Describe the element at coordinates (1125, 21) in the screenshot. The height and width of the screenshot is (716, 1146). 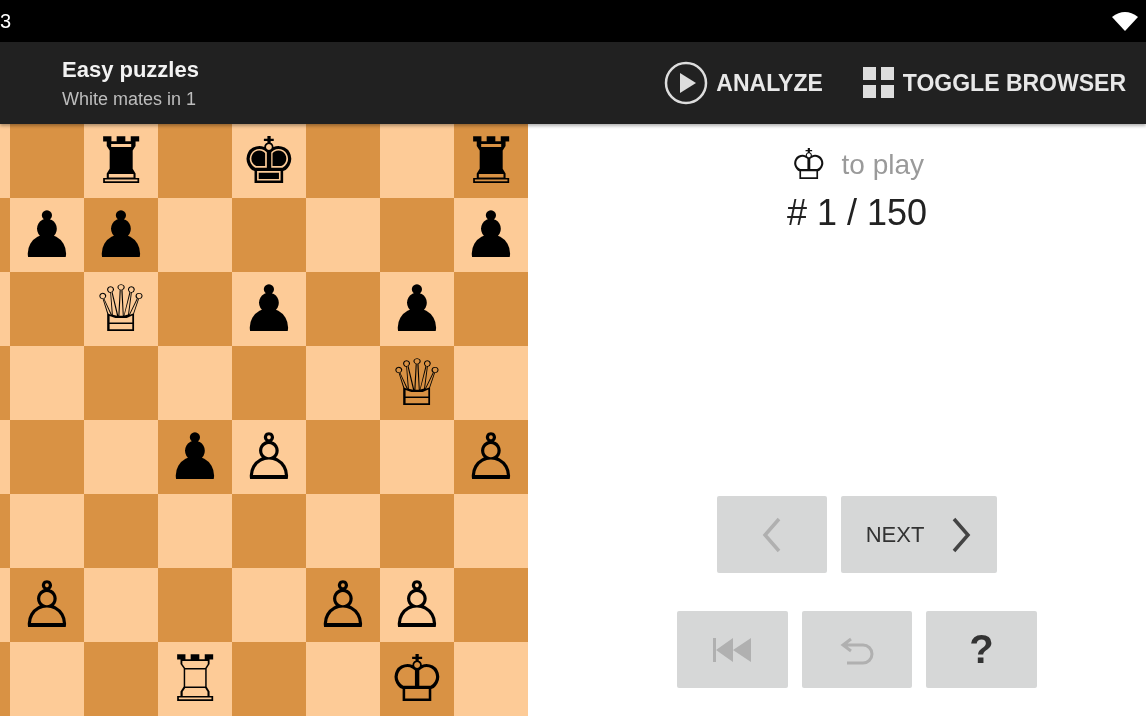
I see `wifi-icon` at that location.